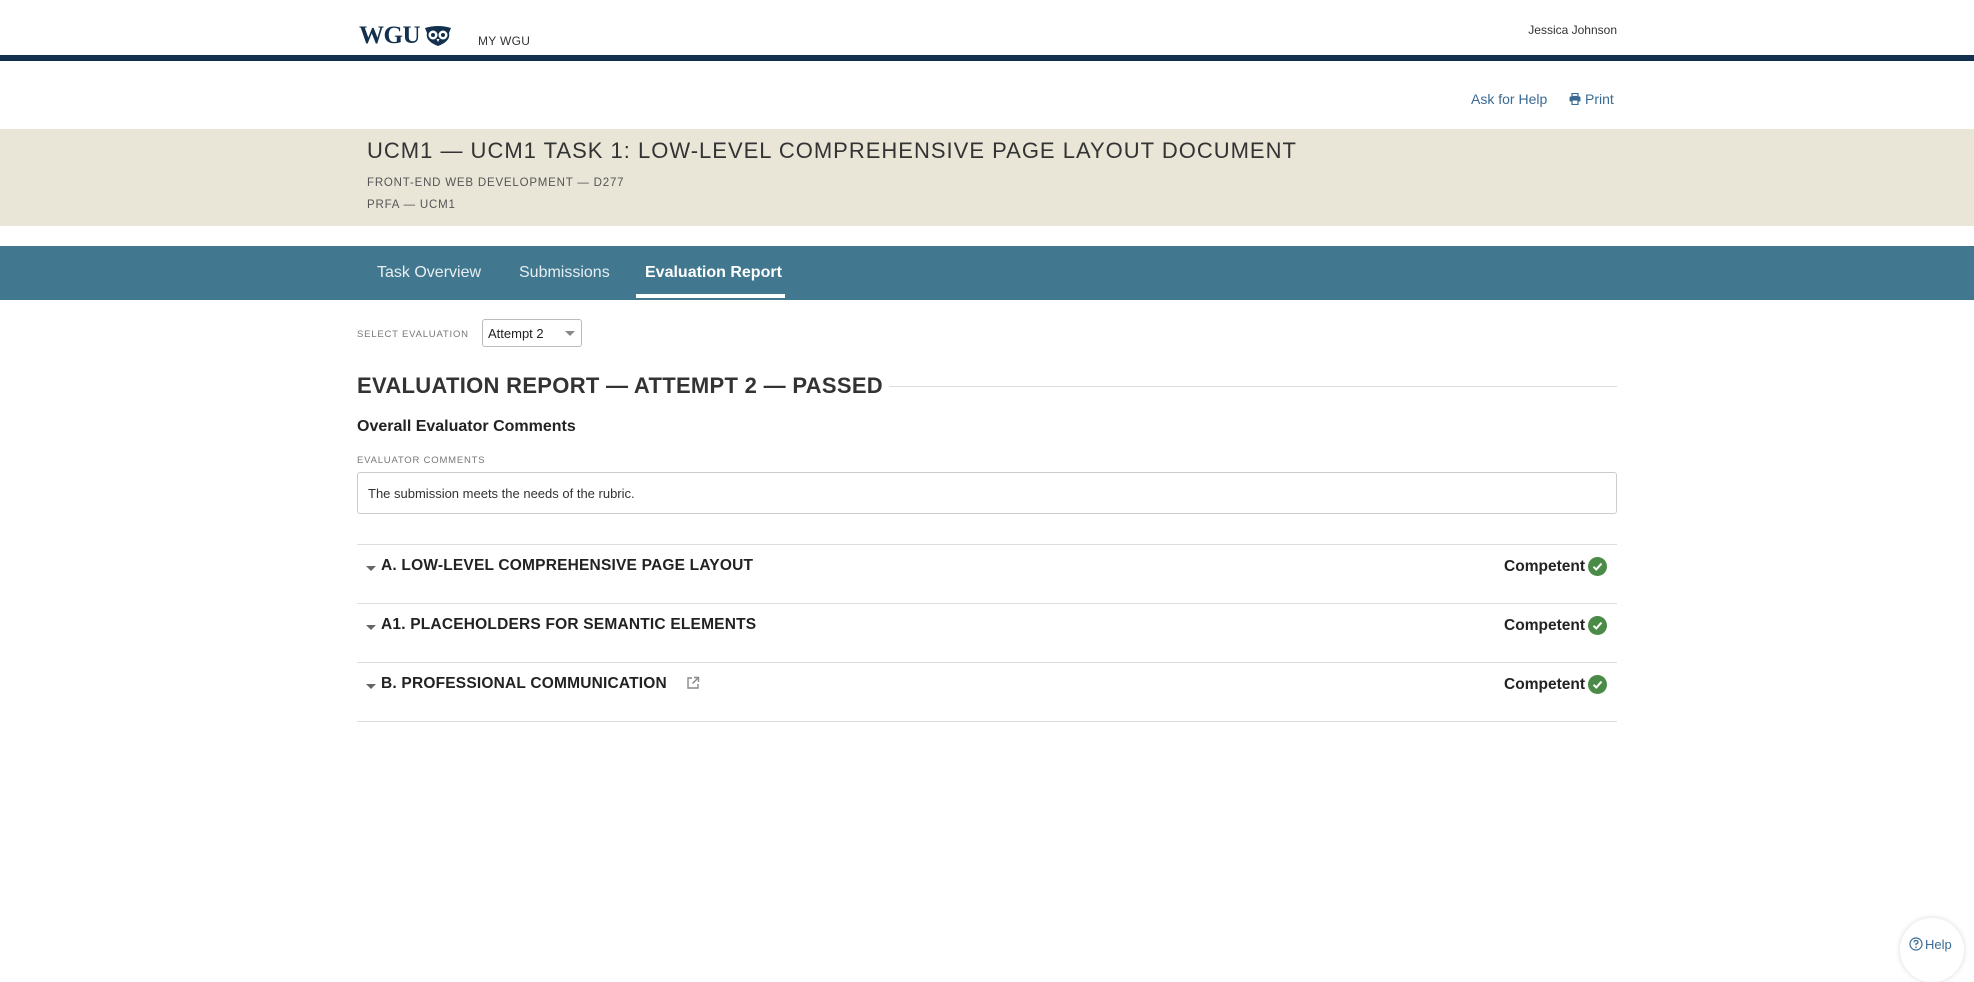  Describe the element at coordinates (466, 426) in the screenshot. I see `overall-comments-title: Overall Evaluator Comments` at that location.